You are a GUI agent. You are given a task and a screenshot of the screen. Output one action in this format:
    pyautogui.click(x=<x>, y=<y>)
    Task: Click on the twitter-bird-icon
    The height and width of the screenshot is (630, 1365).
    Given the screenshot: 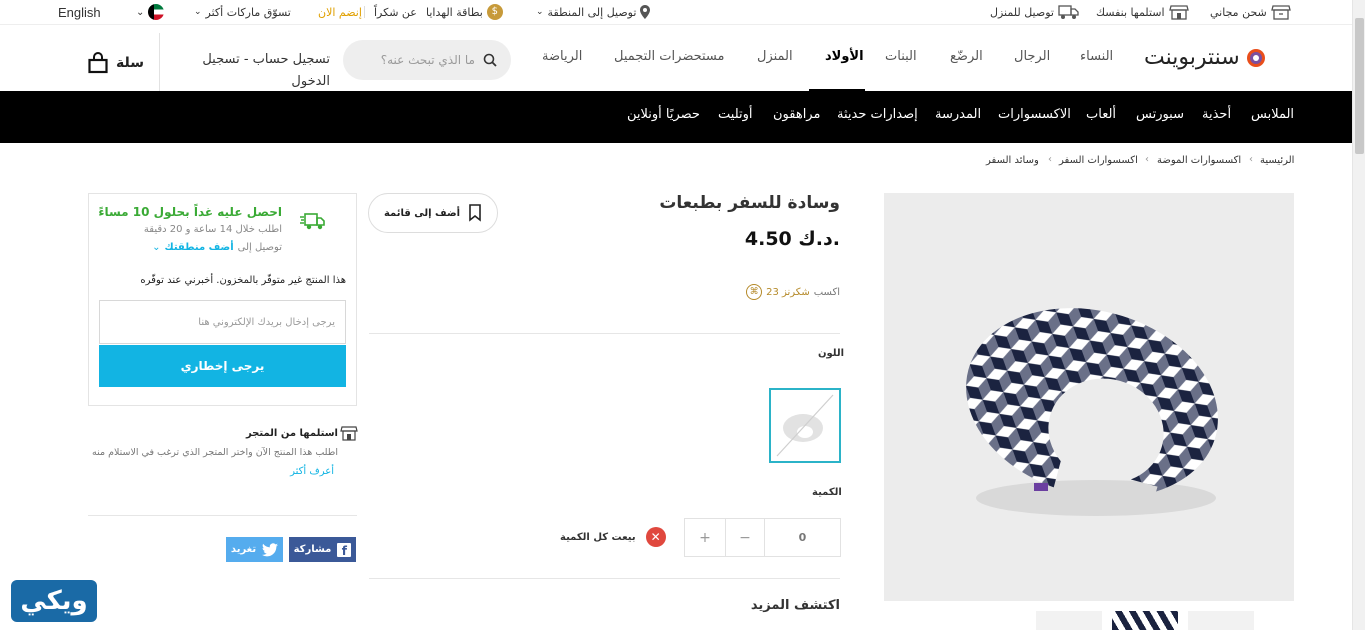 What is the action you would take?
    pyautogui.click(x=270, y=549)
    